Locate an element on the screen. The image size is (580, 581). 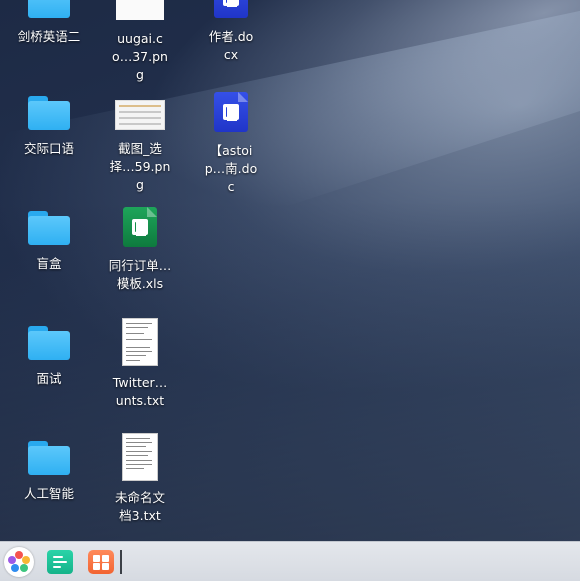
file-label: 人工智能 is located at coordinates (48, 493).